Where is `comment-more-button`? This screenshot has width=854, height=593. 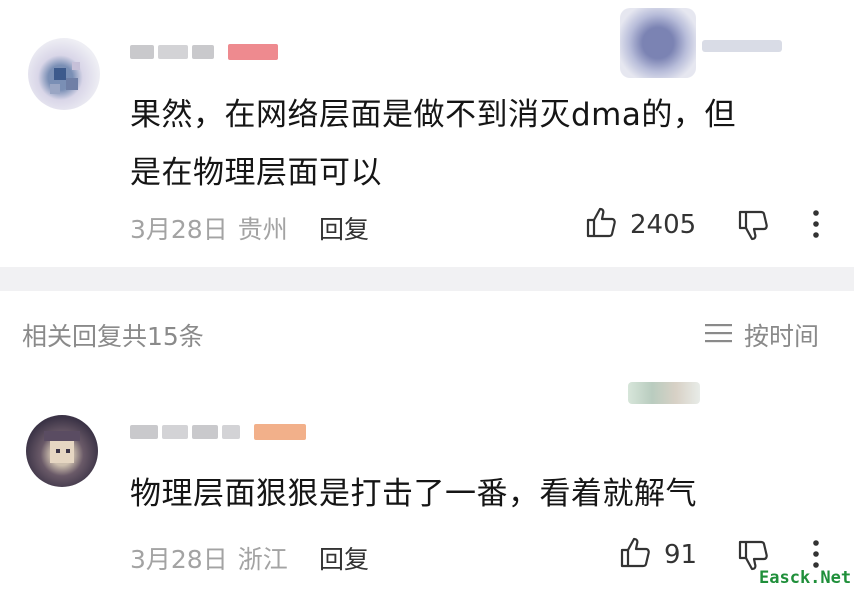
comment-more-button is located at coordinates (816, 225).